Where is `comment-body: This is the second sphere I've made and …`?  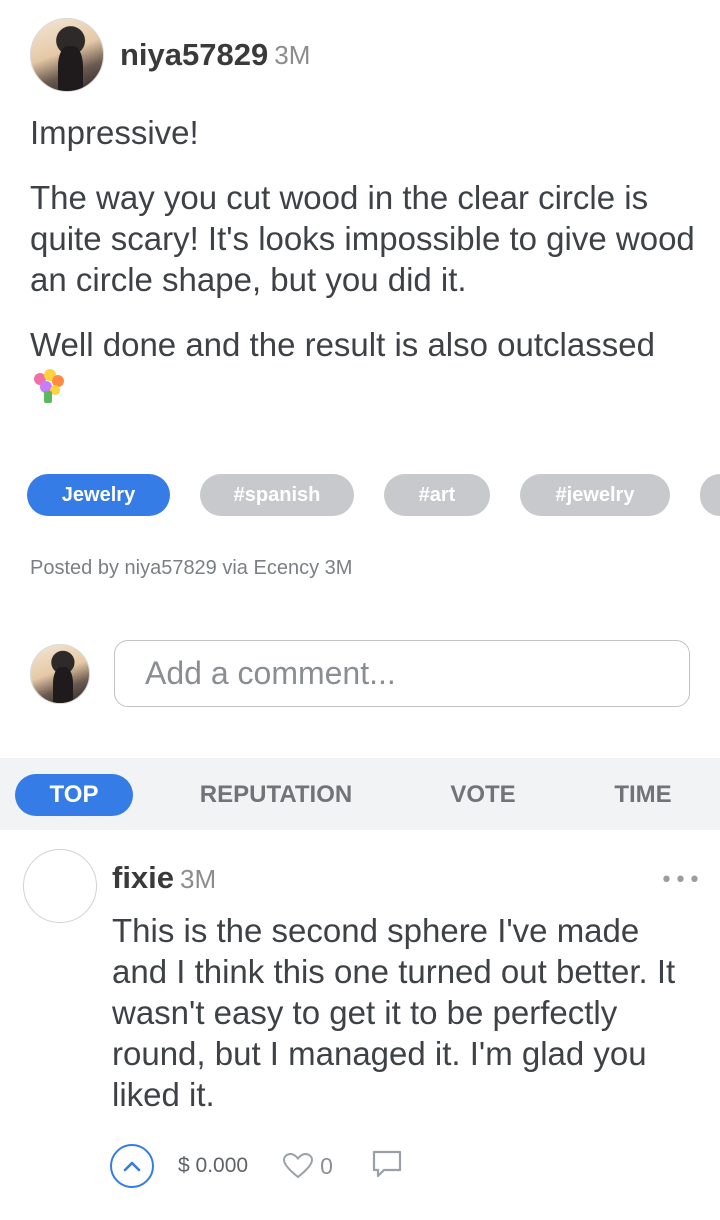 comment-body: This is the second sphere I've made and … is located at coordinates (394, 1012).